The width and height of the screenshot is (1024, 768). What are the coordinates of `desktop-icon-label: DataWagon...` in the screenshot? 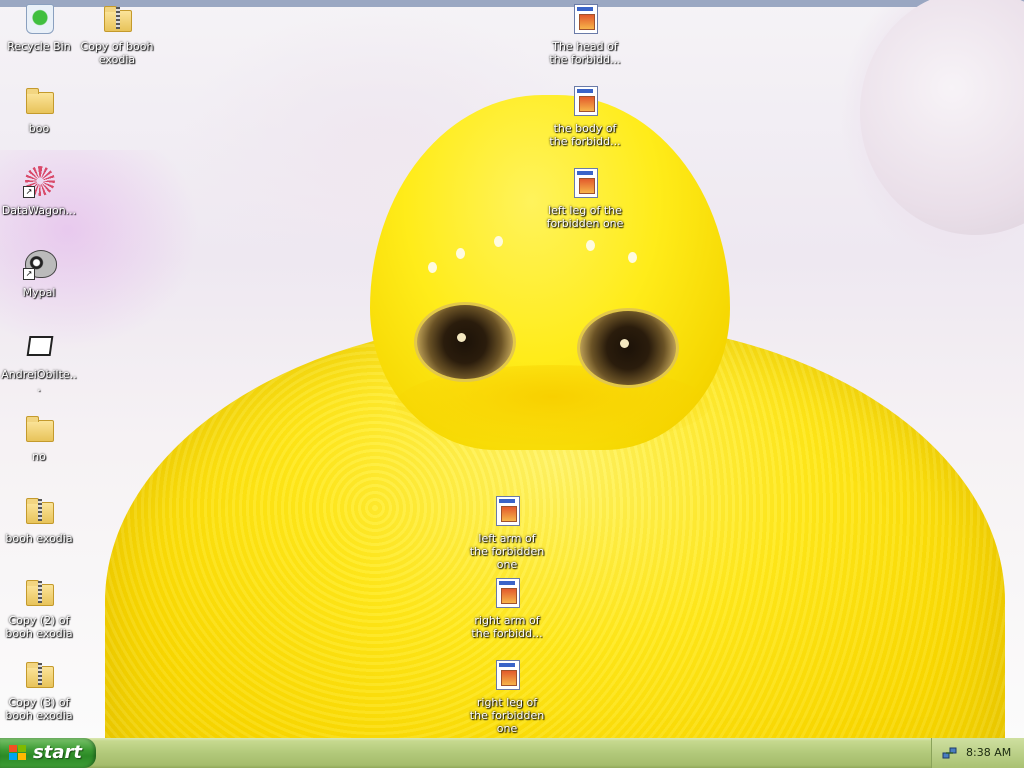 It's located at (39, 210).